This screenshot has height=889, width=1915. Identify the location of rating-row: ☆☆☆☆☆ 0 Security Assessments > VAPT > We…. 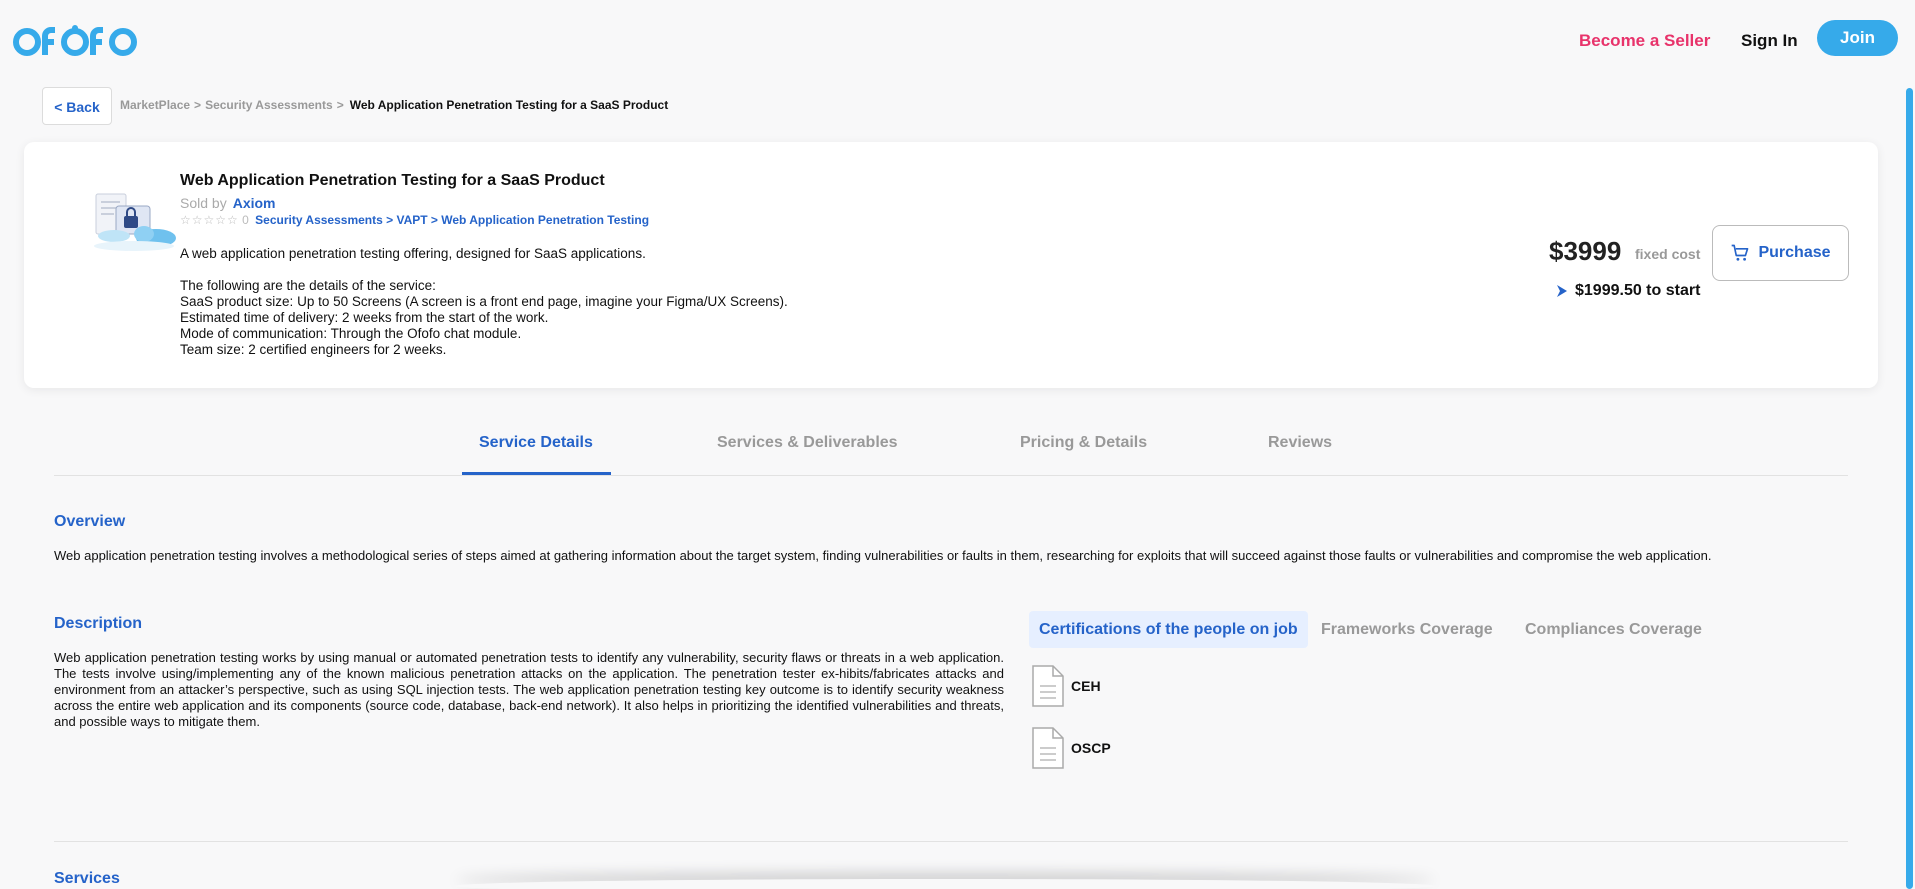
(414, 220).